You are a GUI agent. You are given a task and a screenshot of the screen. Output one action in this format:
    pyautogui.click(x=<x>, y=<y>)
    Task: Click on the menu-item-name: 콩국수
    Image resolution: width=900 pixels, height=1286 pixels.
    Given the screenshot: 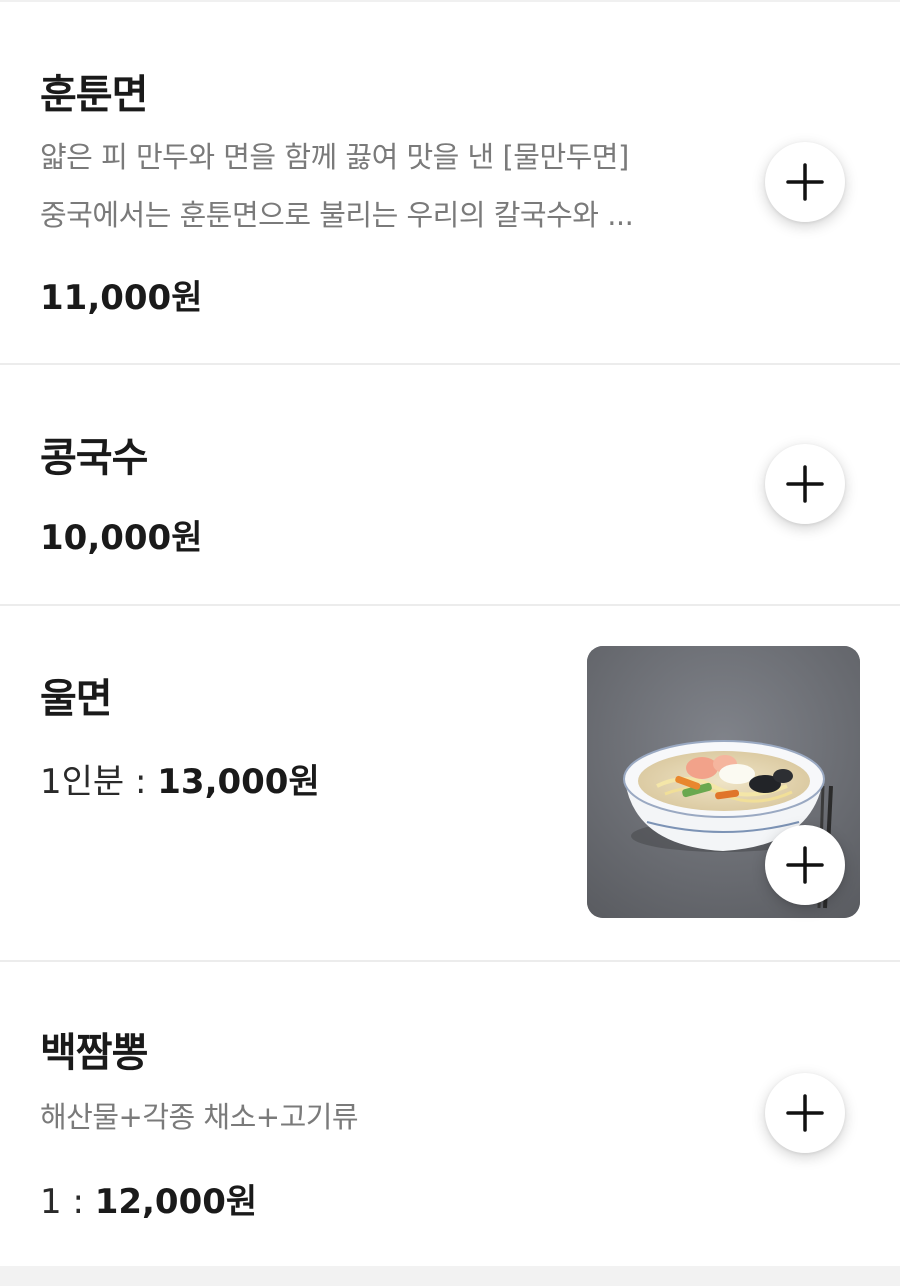 What is the action you would take?
    pyautogui.click(x=94, y=458)
    